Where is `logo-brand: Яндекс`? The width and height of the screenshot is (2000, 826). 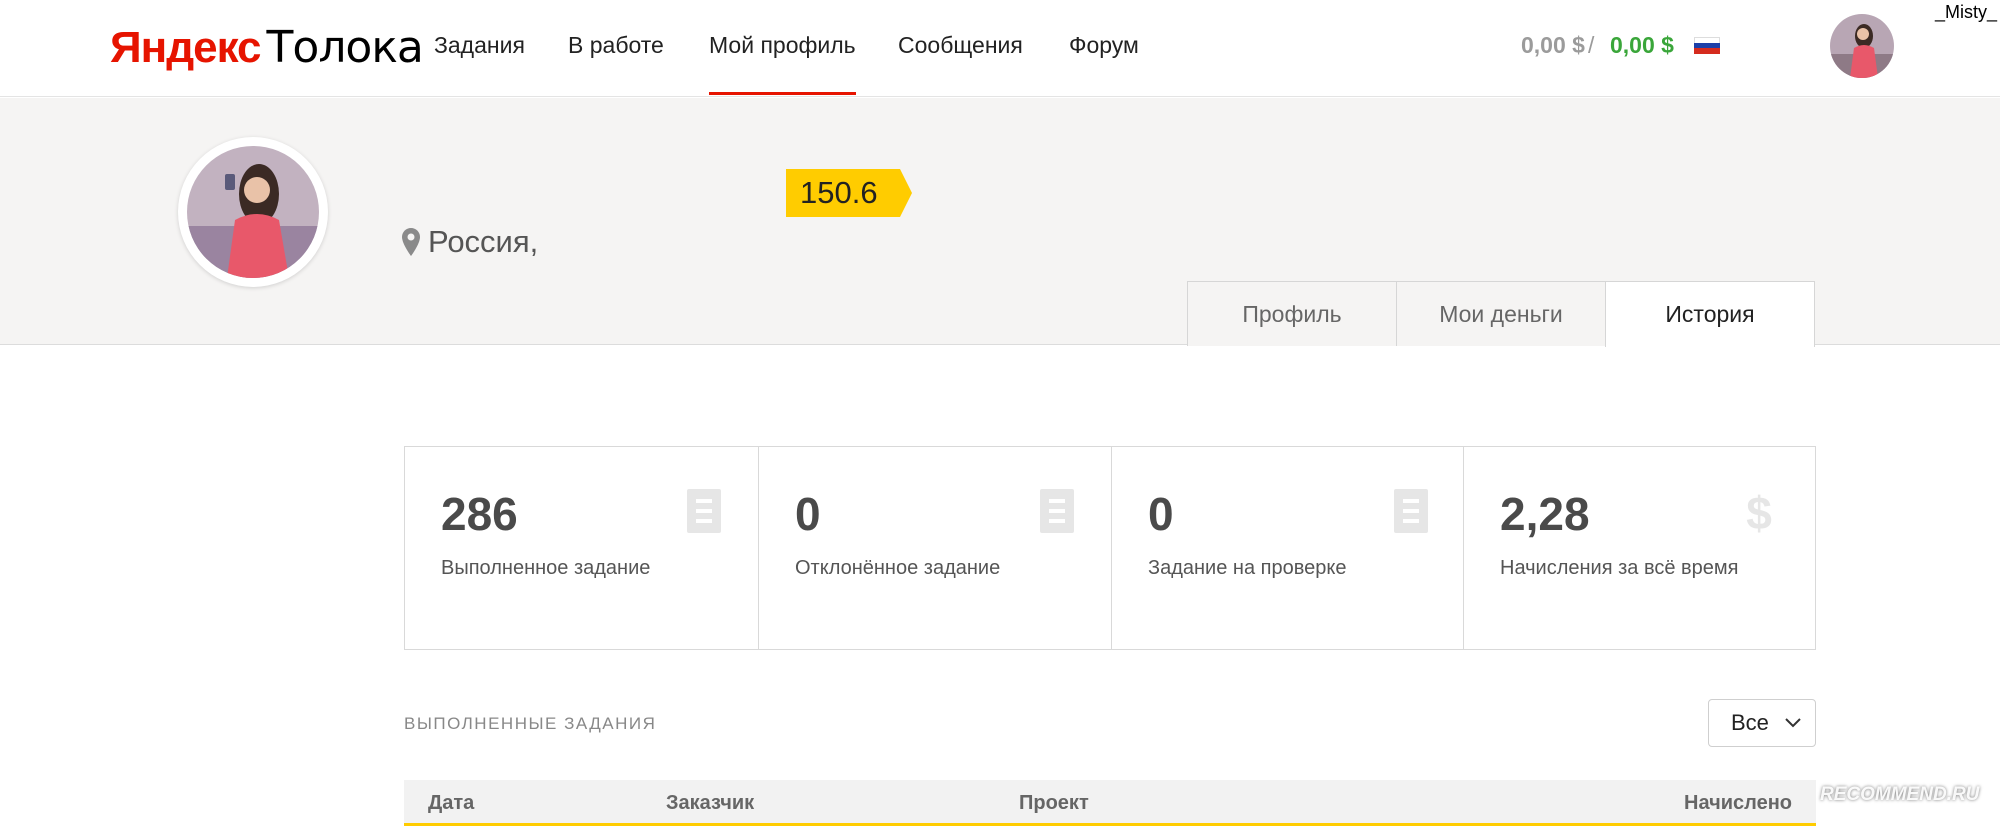 logo-brand: Яндекс is located at coordinates (186, 47).